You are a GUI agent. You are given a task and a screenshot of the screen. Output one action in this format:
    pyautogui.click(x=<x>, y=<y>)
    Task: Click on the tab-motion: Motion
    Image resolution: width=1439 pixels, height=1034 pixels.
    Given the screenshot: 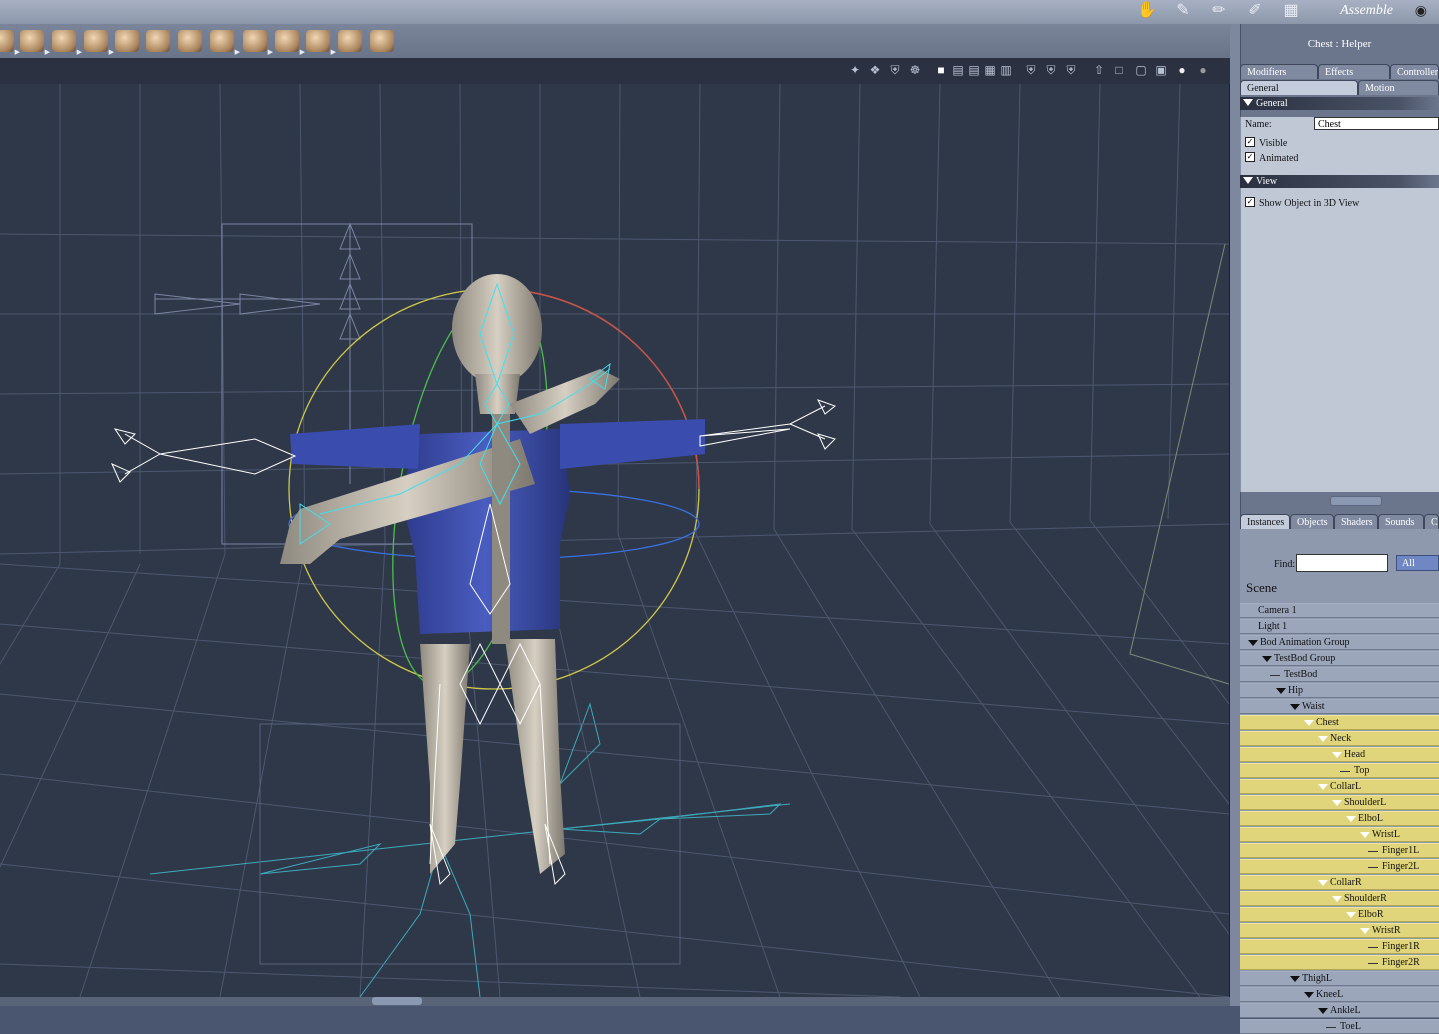 What is the action you would take?
    pyautogui.click(x=1398, y=87)
    